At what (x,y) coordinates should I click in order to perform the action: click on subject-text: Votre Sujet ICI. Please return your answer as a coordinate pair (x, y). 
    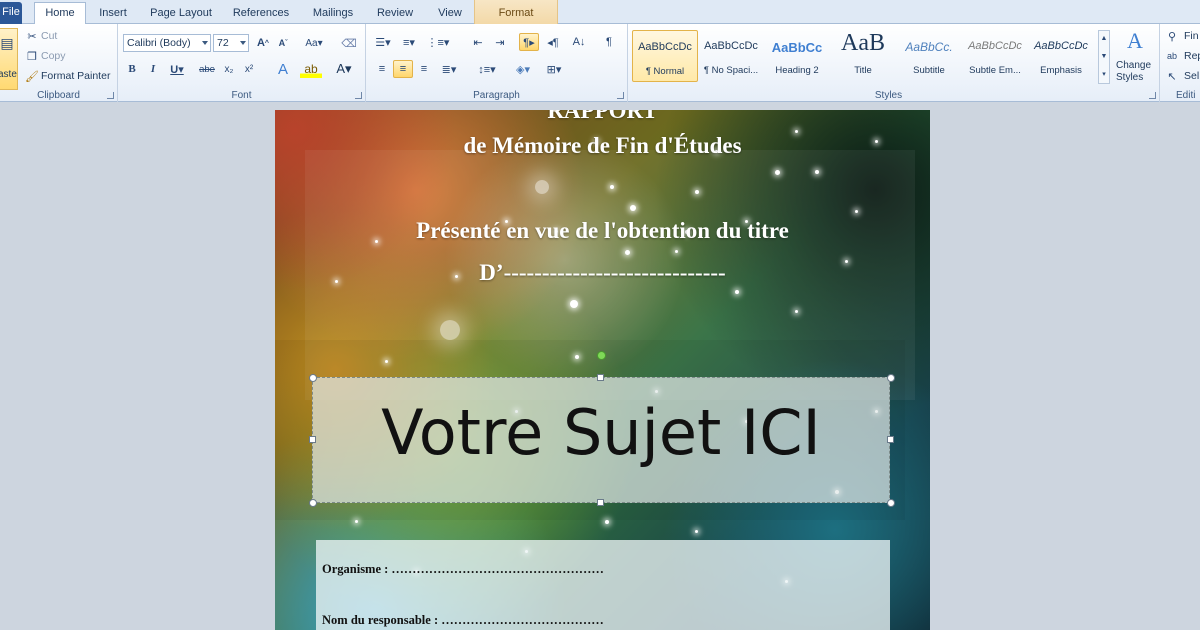
    Looking at the image, I should click on (601, 432).